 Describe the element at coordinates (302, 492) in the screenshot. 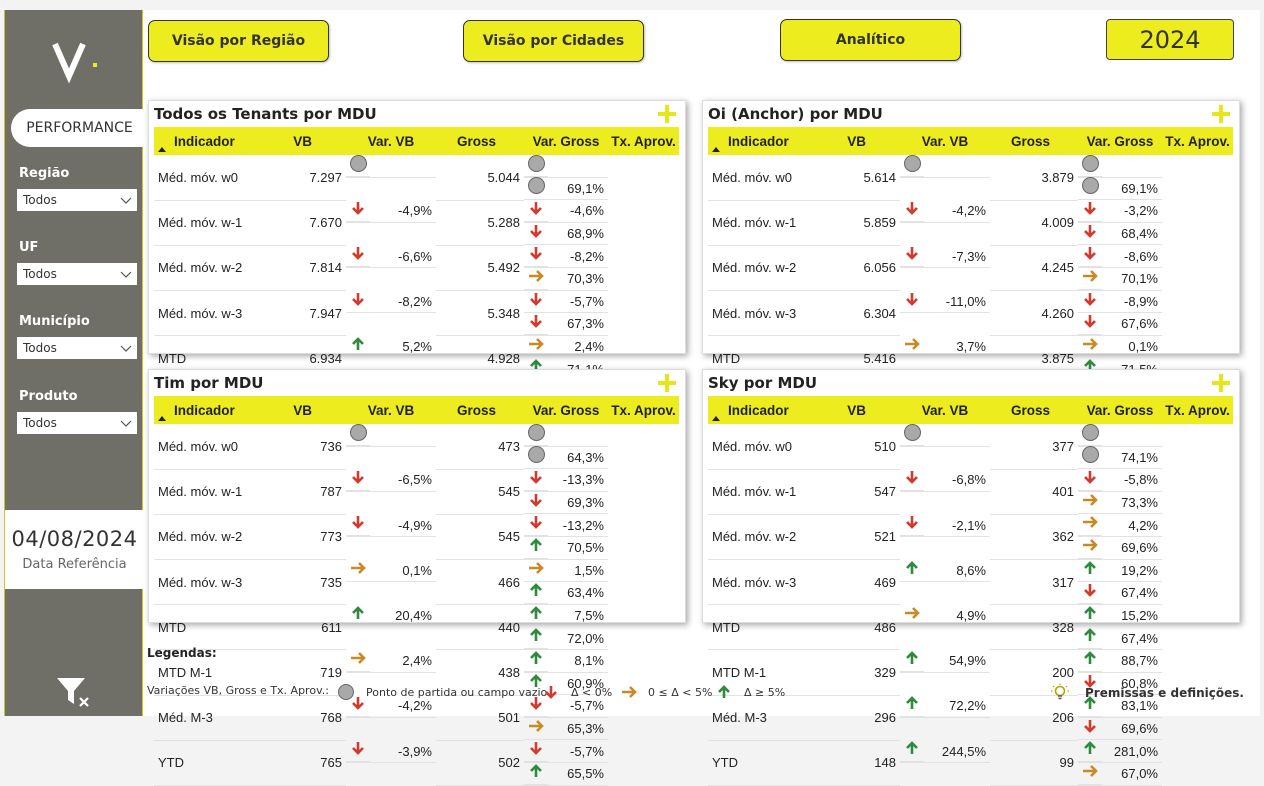

I see `vb-cell: 787` at that location.